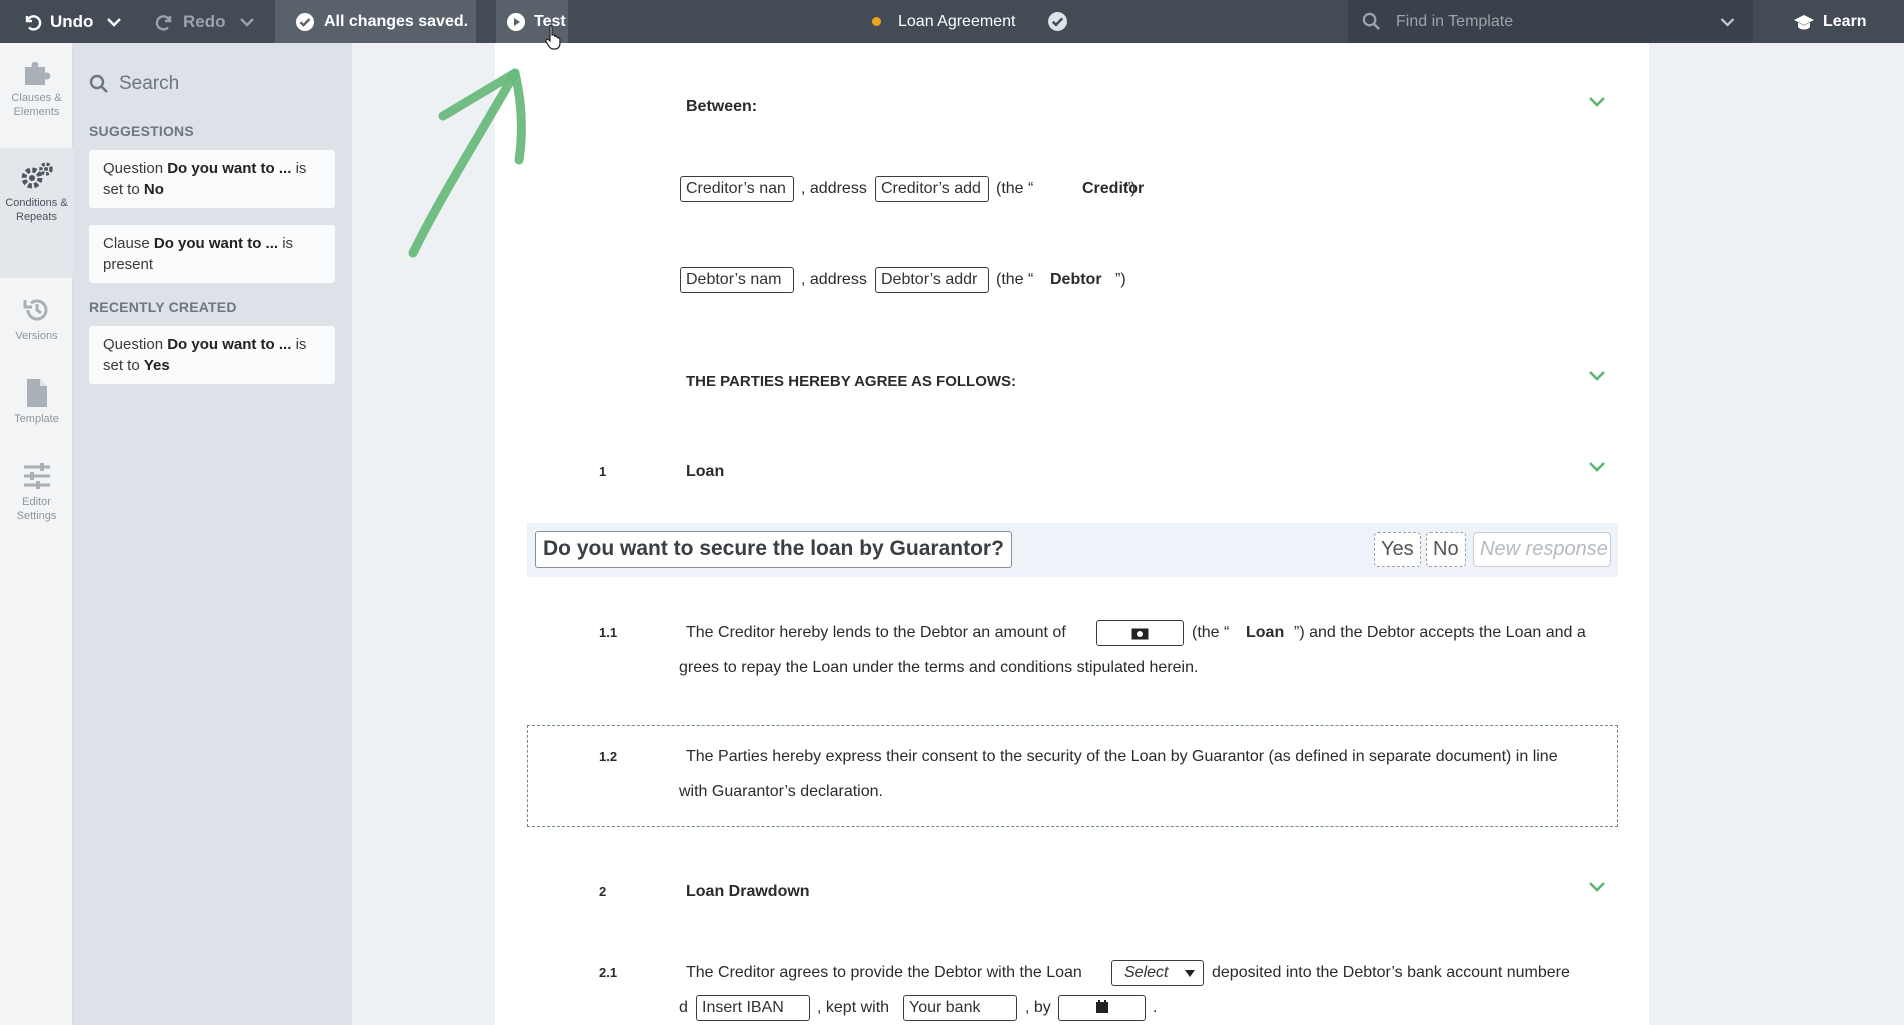 The height and width of the screenshot is (1025, 1904). What do you see at coordinates (851, 381) in the screenshot?
I see `parties-agree-heading: THE PARTIES HEREBY AGREE AS FOLLOWS:` at bounding box center [851, 381].